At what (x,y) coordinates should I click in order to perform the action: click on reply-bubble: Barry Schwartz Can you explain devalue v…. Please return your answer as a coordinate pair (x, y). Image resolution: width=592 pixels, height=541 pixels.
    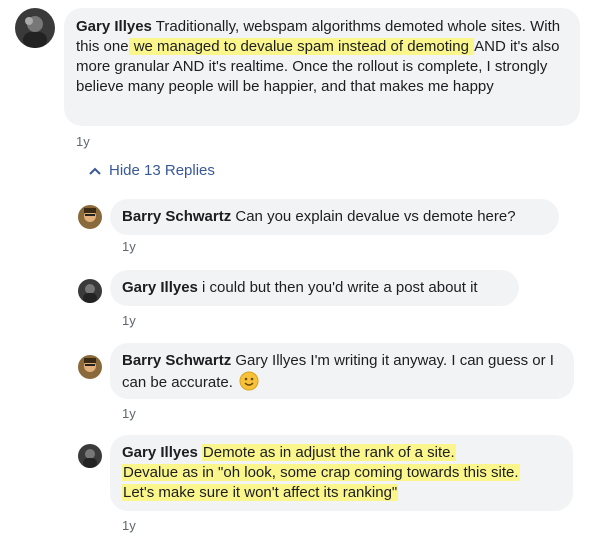
    Looking at the image, I should click on (334, 217).